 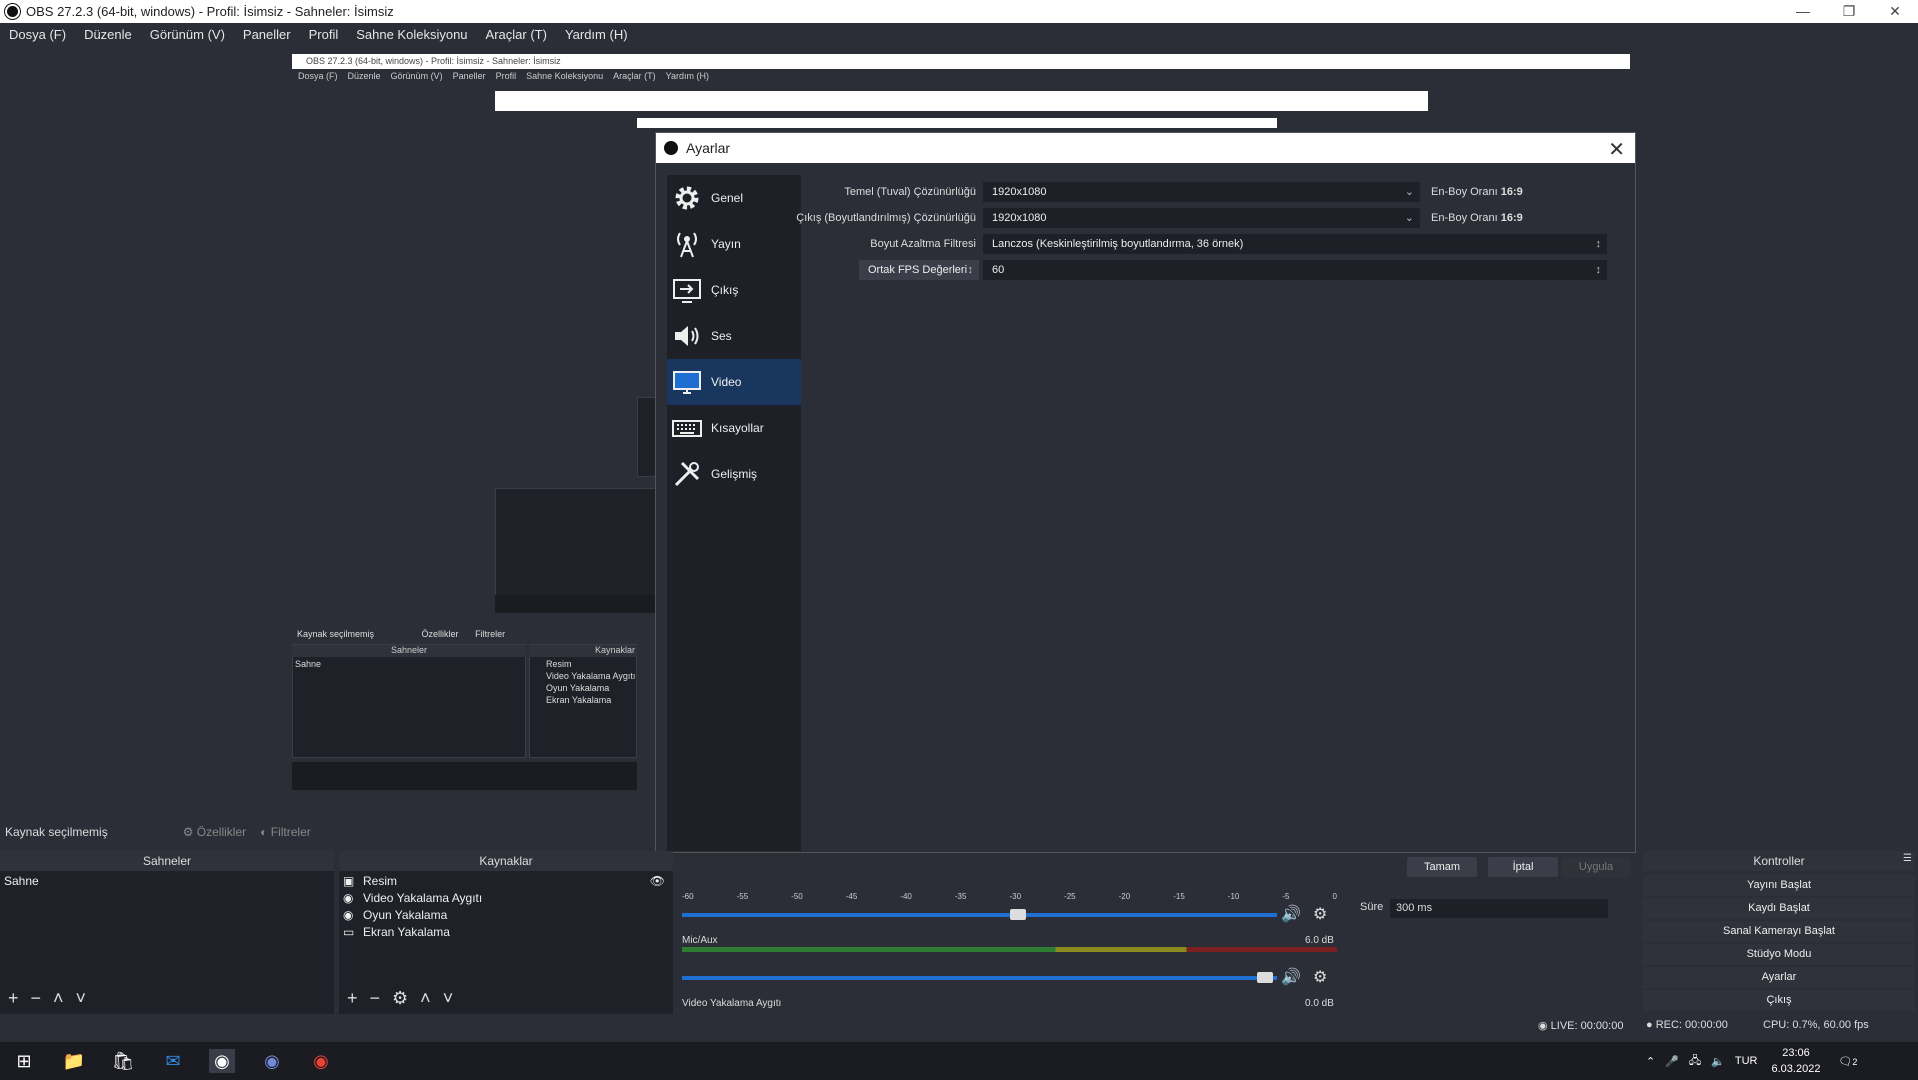 I want to click on duration-input: 300 ms, so click(x=1499, y=908).